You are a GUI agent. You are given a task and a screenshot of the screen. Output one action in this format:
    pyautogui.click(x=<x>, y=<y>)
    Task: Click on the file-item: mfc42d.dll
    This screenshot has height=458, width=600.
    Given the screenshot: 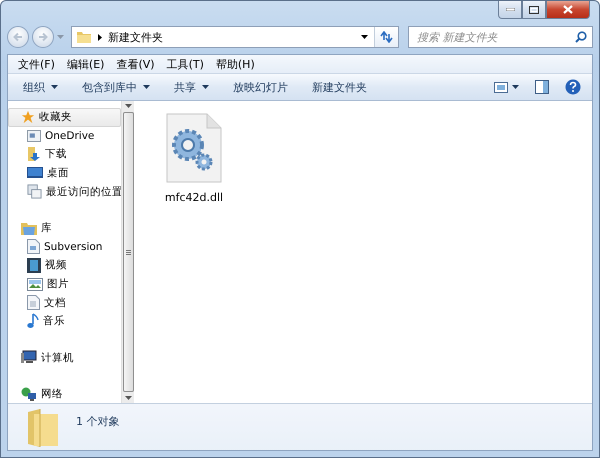 What is the action you would take?
    pyautogui.click(x=194, y=158)
    